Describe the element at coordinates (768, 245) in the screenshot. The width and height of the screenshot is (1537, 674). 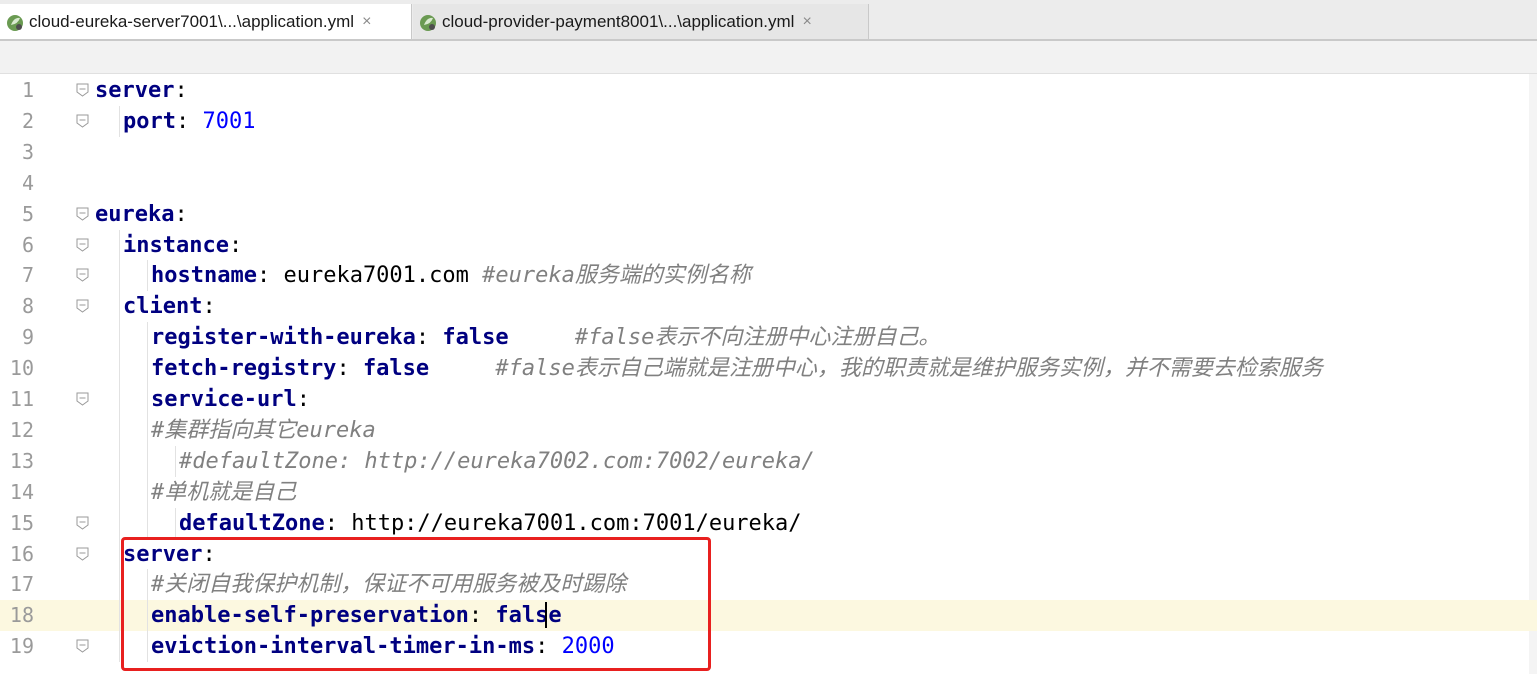
I see `code-line: 6 instance:` at that location.